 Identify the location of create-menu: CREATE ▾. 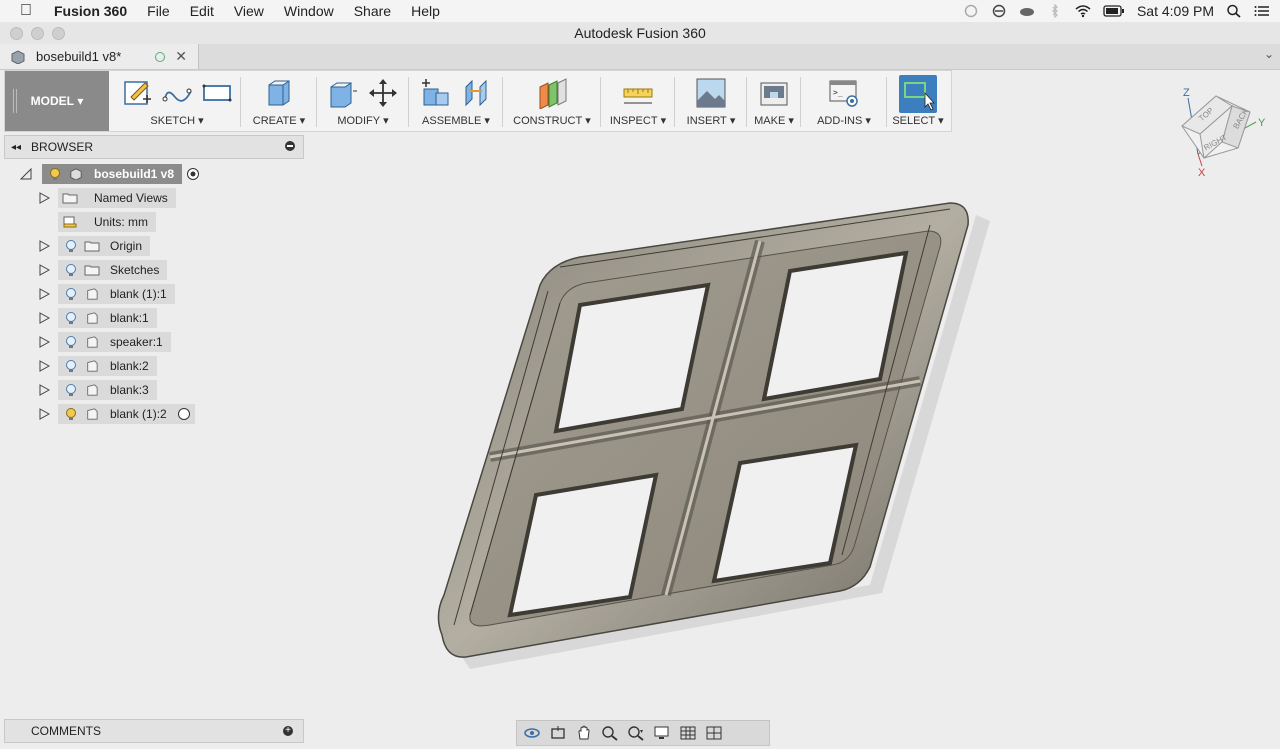
(279, 120).